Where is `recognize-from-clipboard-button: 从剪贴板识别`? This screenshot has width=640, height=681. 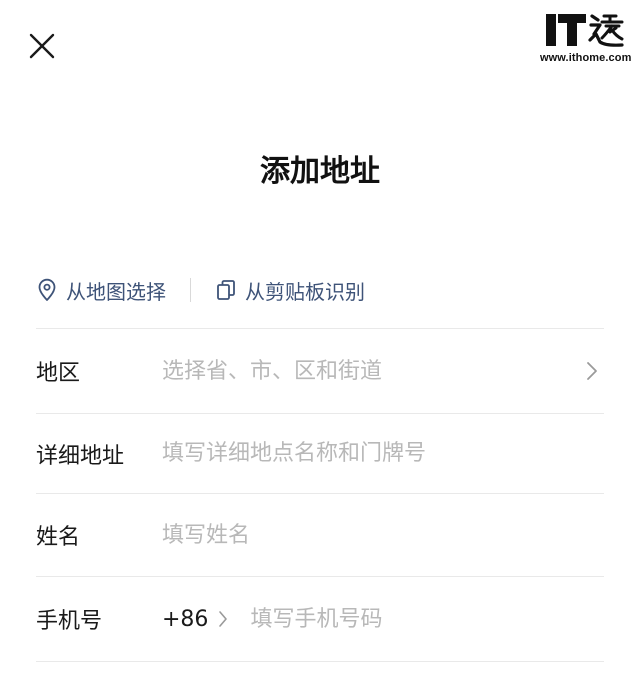 recognize-from-clipboard-button: 从剪贴板识别 is located at coordinates (290, 290).